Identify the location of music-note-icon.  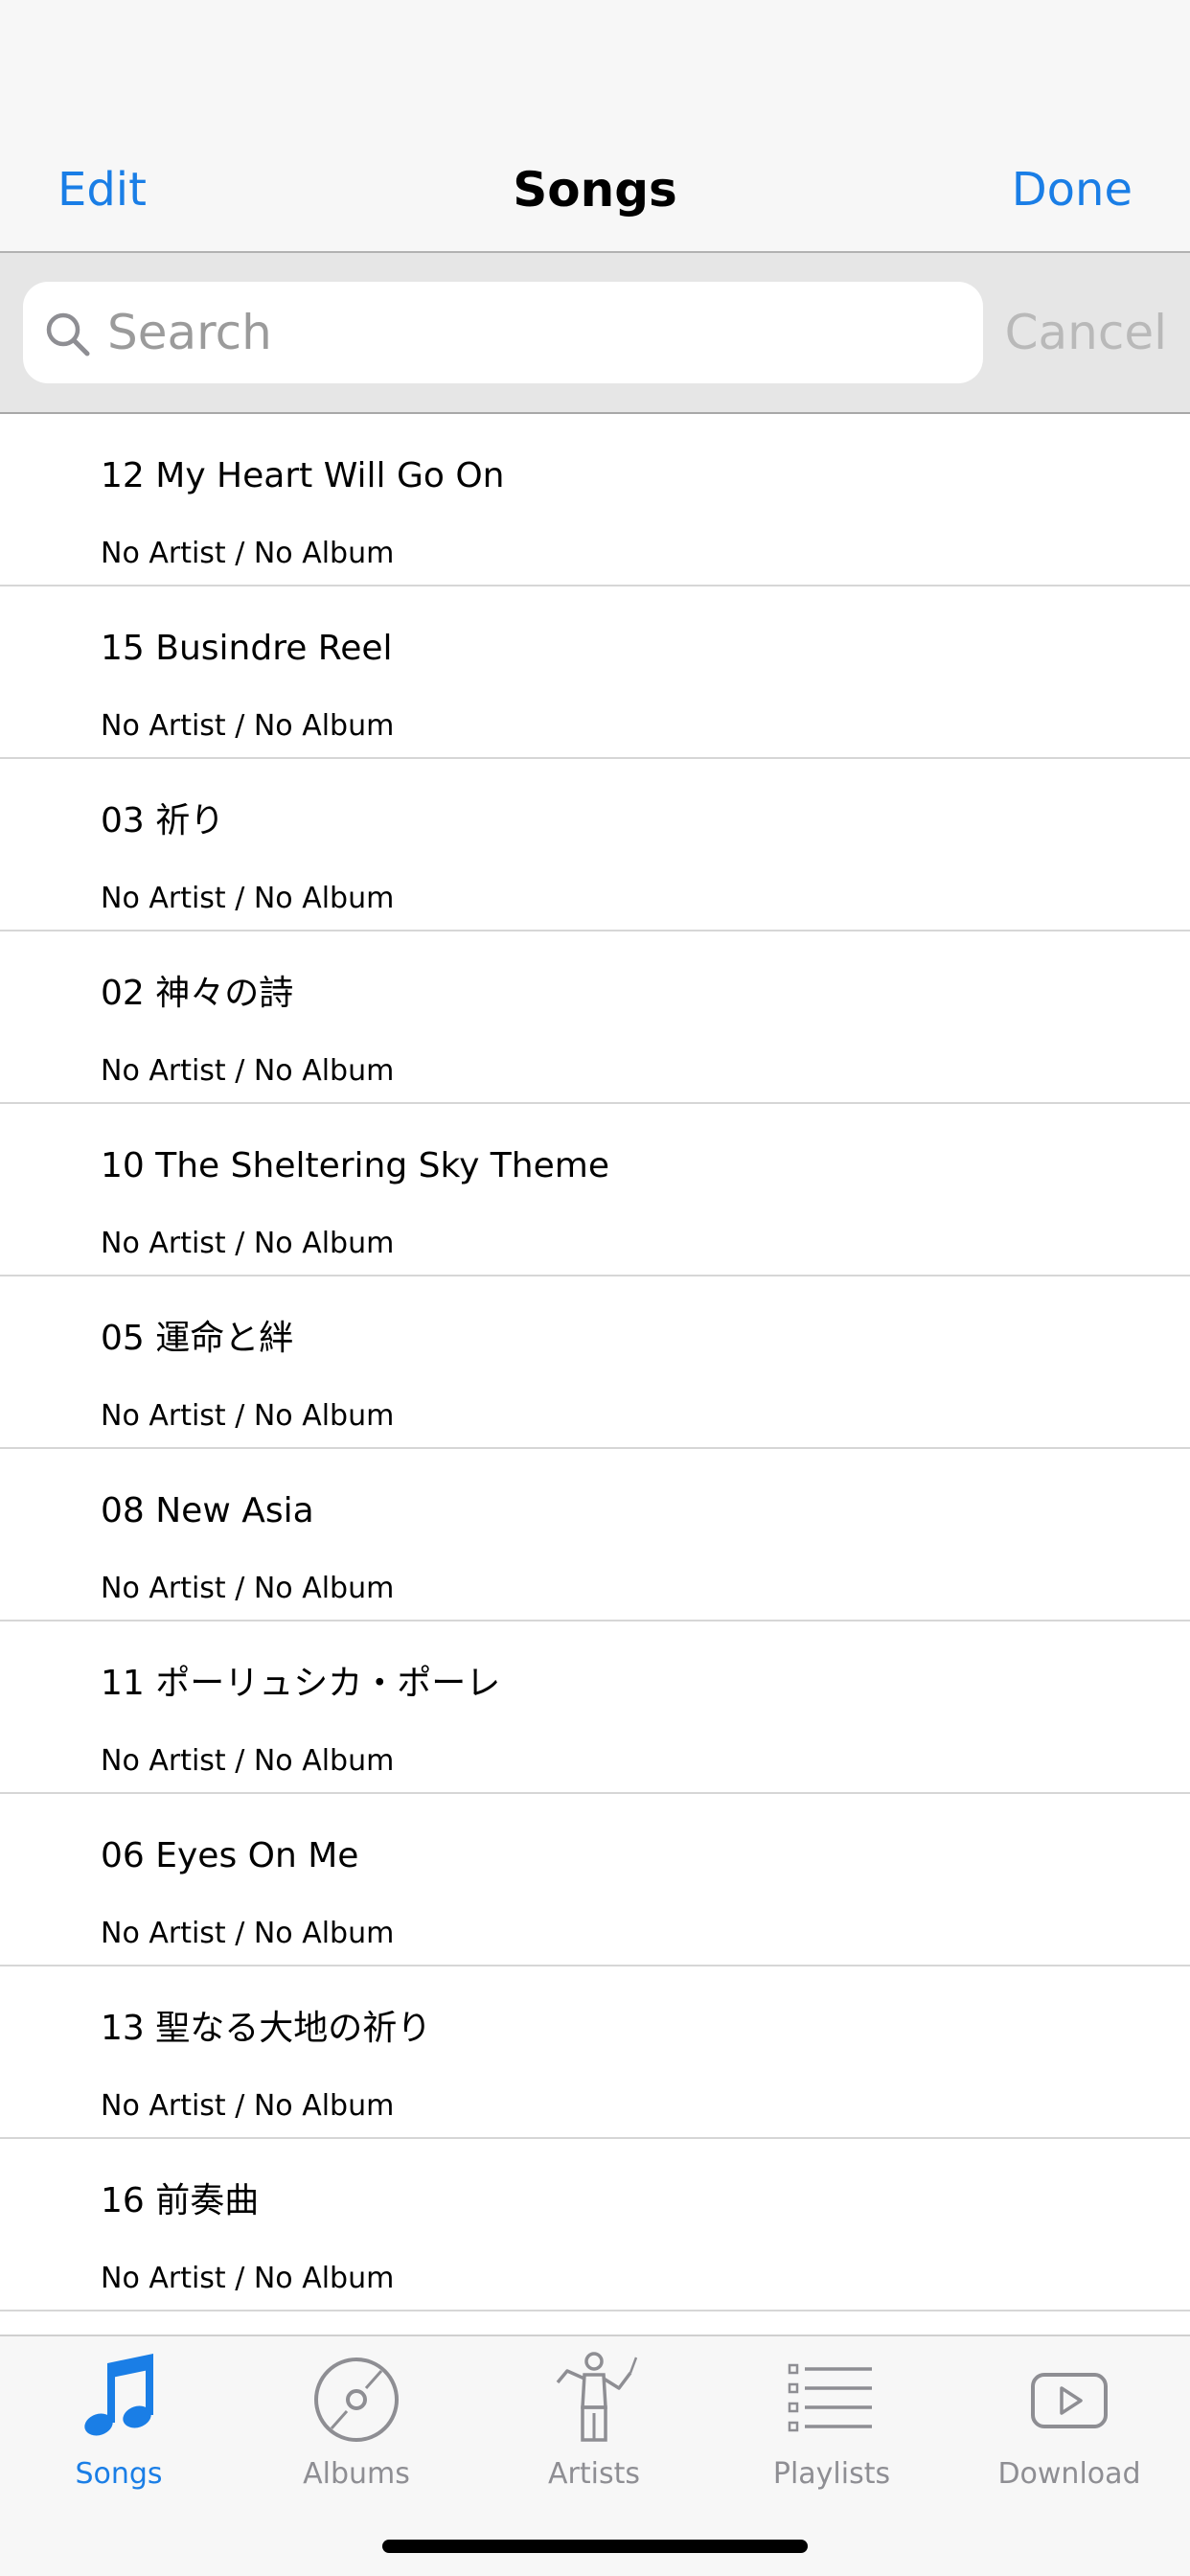
(119, 2395).